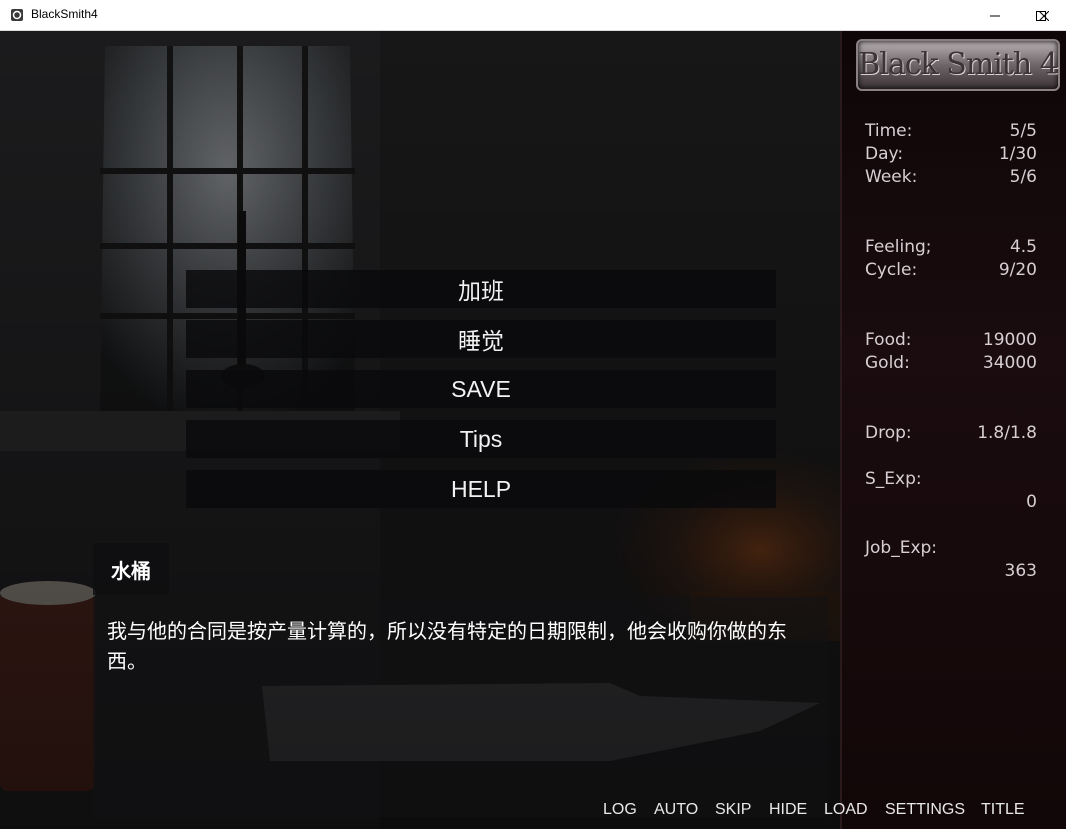 The width and height of the screenshot is (1066, 829). Describe the element at coordinates (481, 439) in the screenshot. I see `choice-tips: Tips` at that location.